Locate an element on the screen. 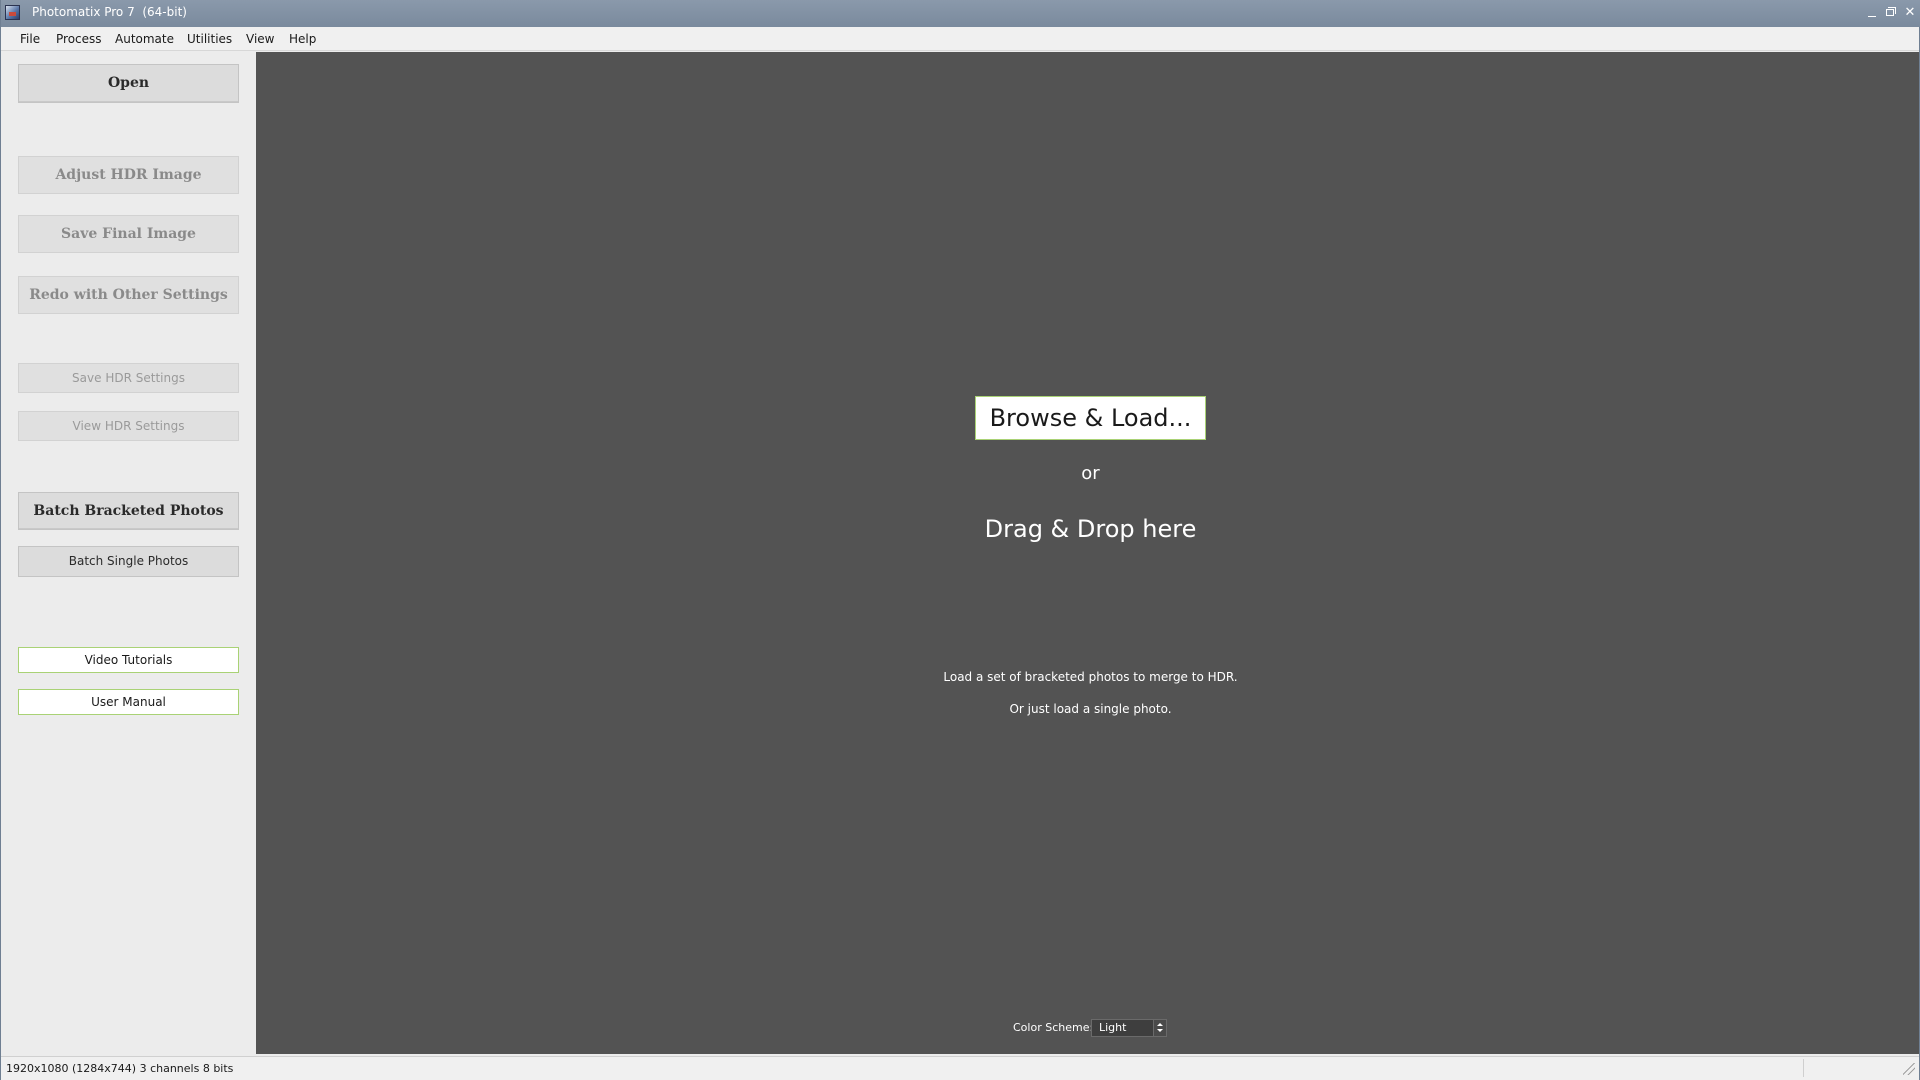 The width and height of the screenshot is (1920, 1080). menu-utilities: Utilities is located at coordinates (209, 39).